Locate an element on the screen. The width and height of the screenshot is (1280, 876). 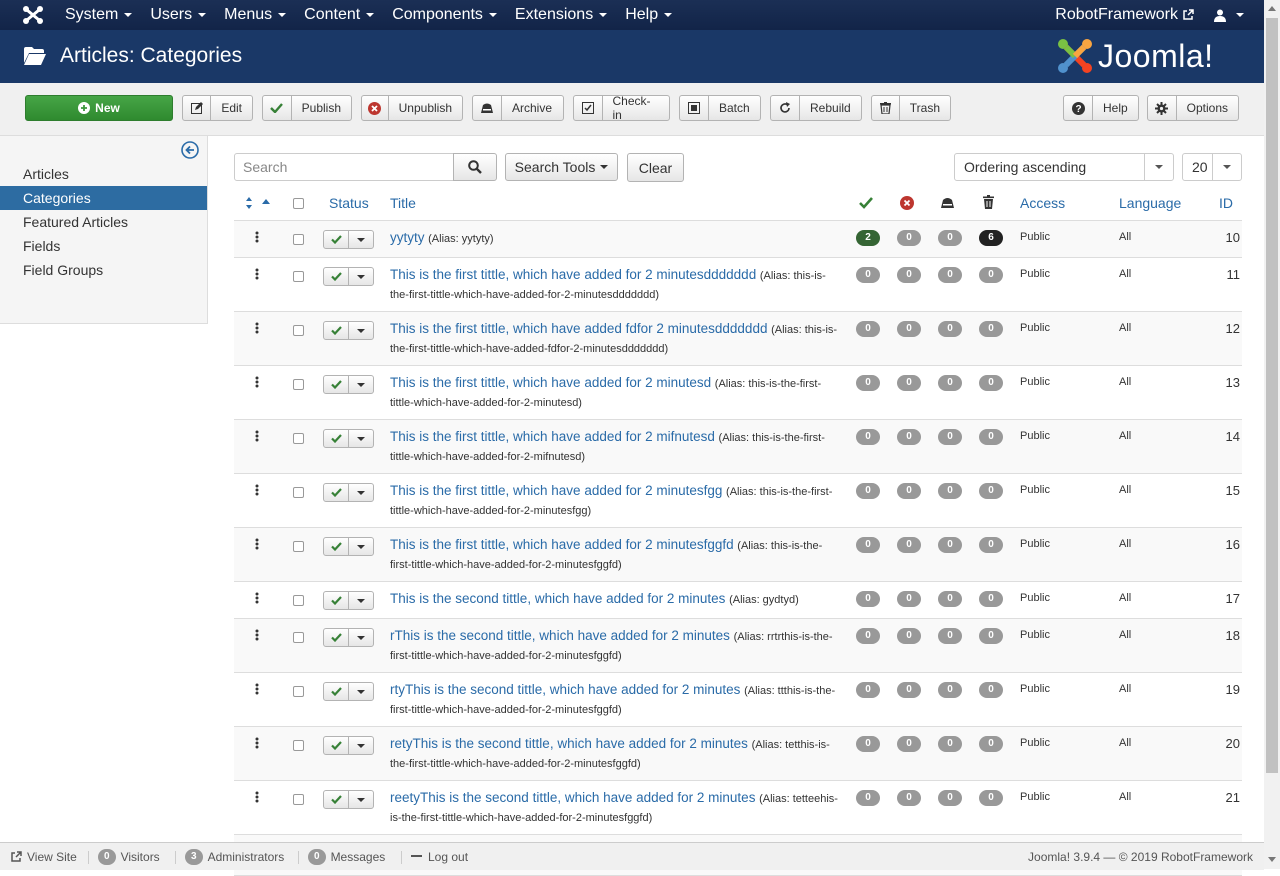
header-language: Language is located at coordinates (1150, 203).